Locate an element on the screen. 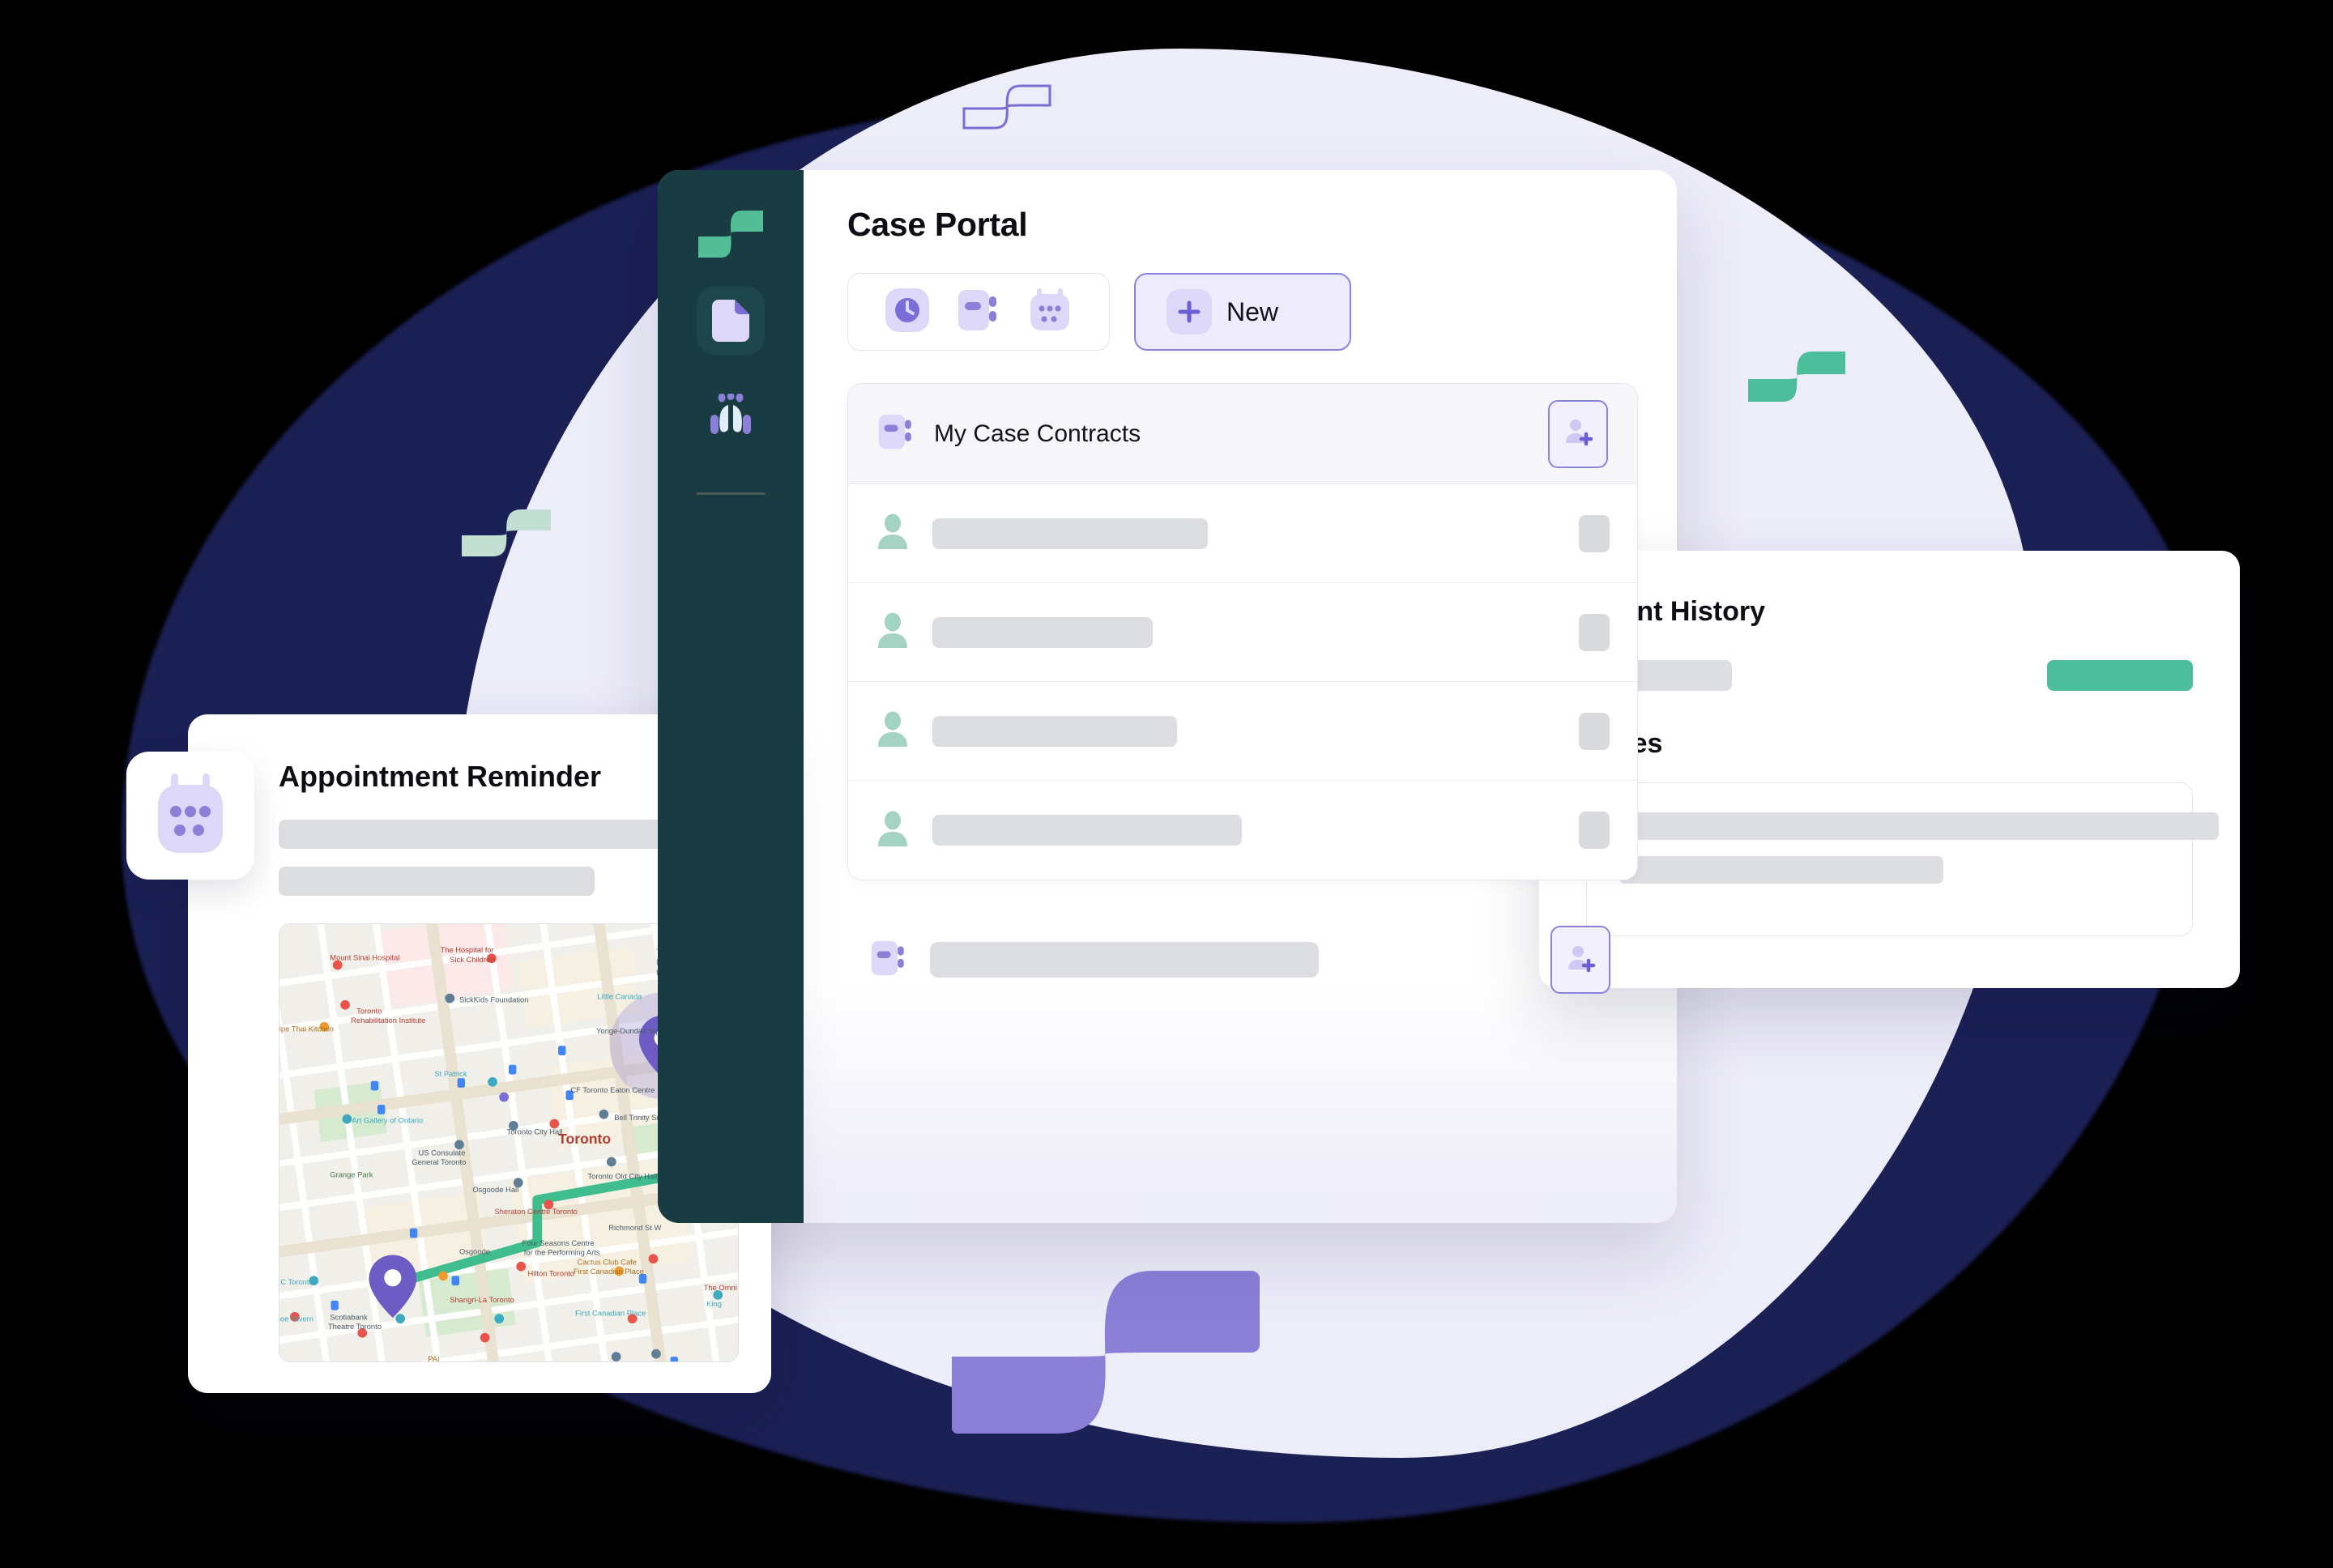  clock-icon is located at coordinates (907, 312).